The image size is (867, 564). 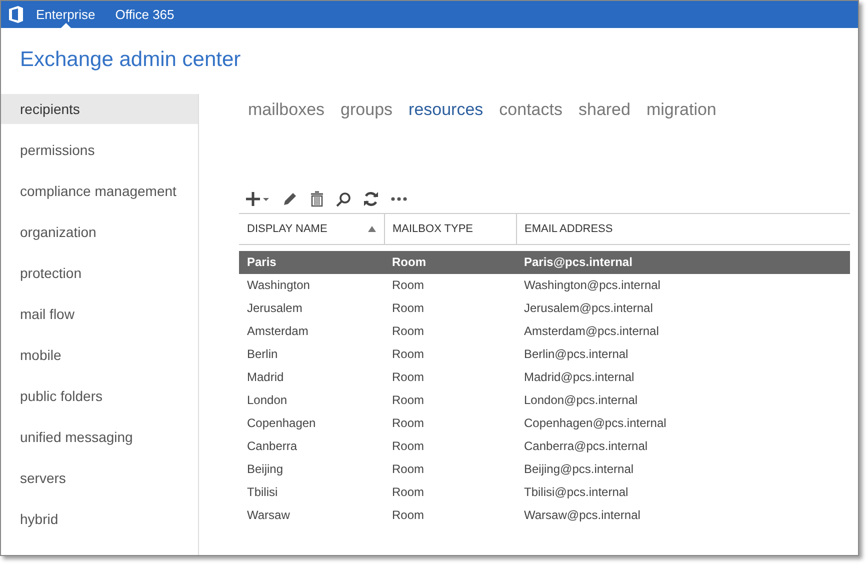 I want to click on column-header: EMAIL ADDRESS, so click(x=683, y=229).